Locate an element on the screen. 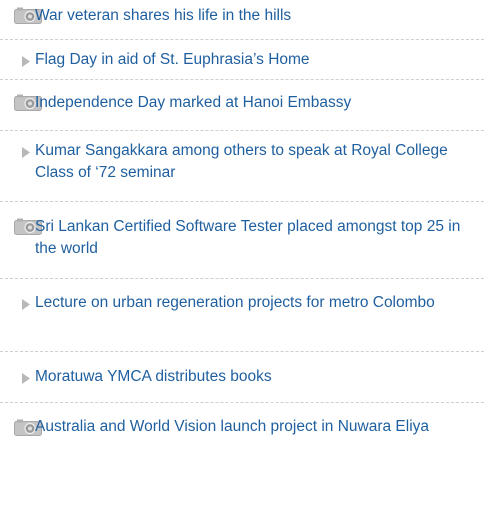 This screenshot has width=490, height=525. news-item: Moratuwa YMCA distributes books is located at coordinates (242, 377).